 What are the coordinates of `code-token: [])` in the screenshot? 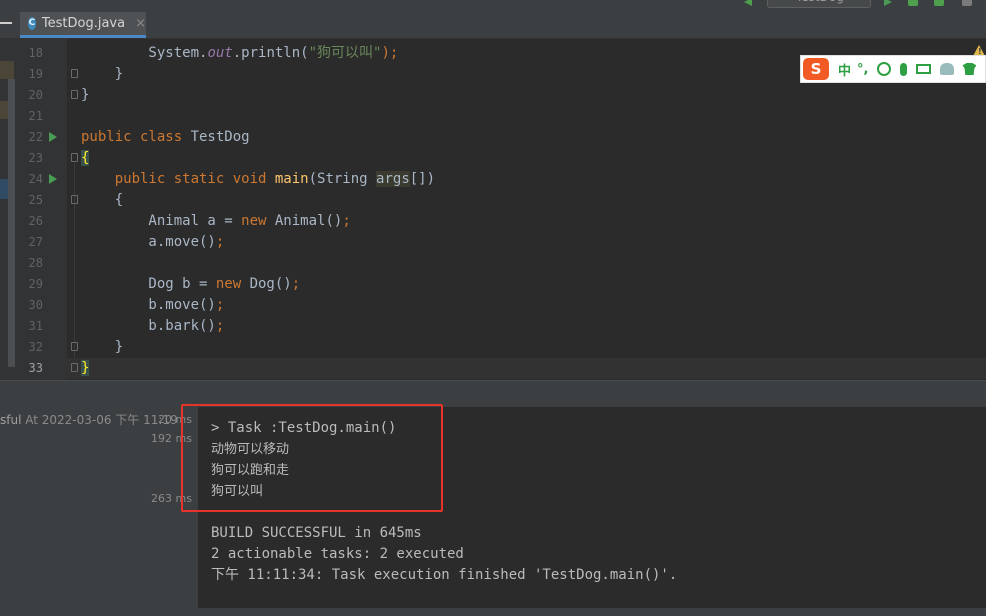 It's located at (422, 179).